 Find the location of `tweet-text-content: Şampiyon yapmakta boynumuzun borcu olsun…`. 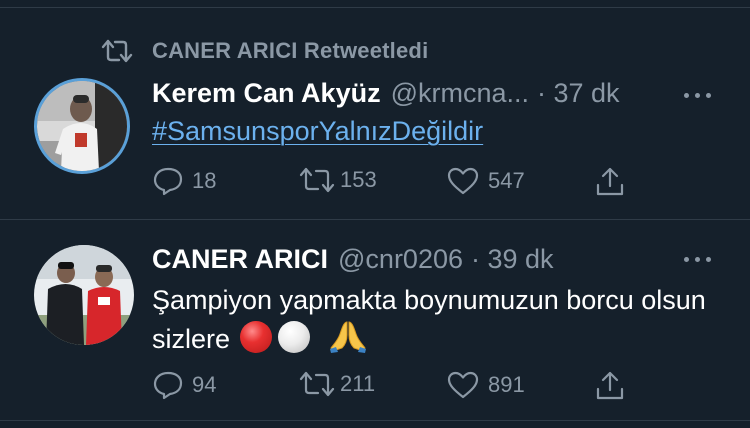

tweet-text-content: Şampiyon yapmakta boynumuzun borcu olsun… is located at coordinates (429, 319).